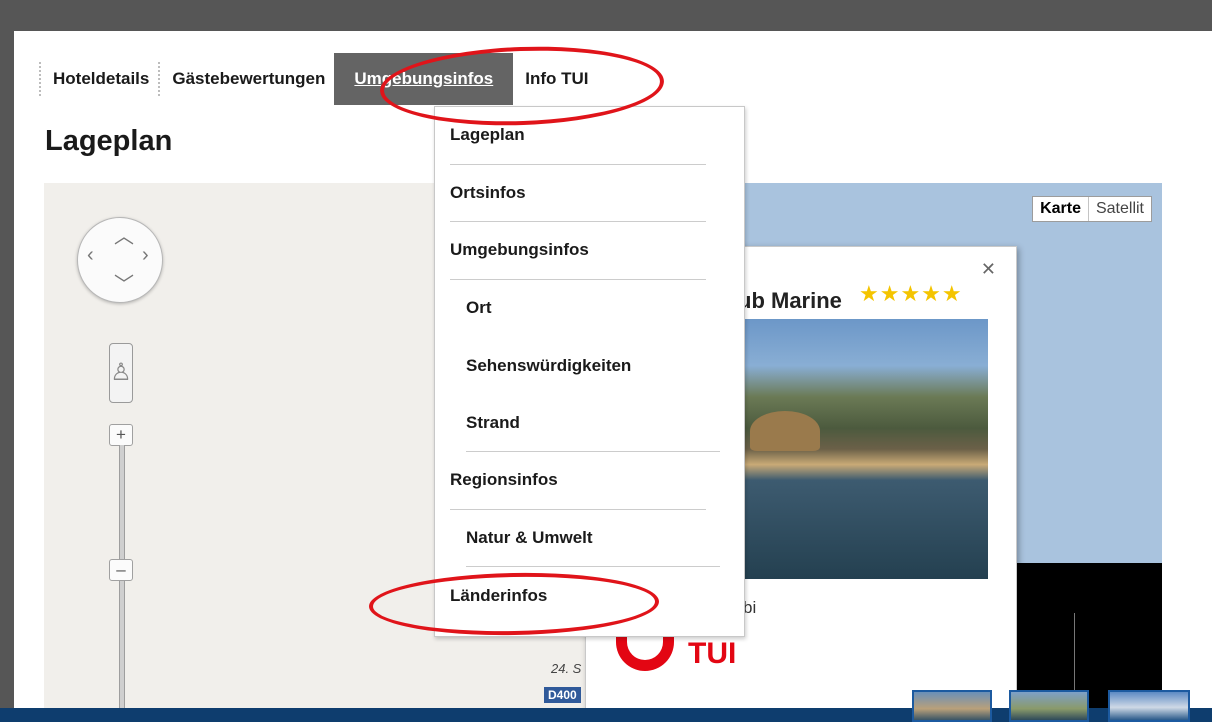 This screenshot has height=722, width=1212. Describe the element at coordinates (593, 309) in the screenshot. I see `menu-item-ort: Ort` at that location.